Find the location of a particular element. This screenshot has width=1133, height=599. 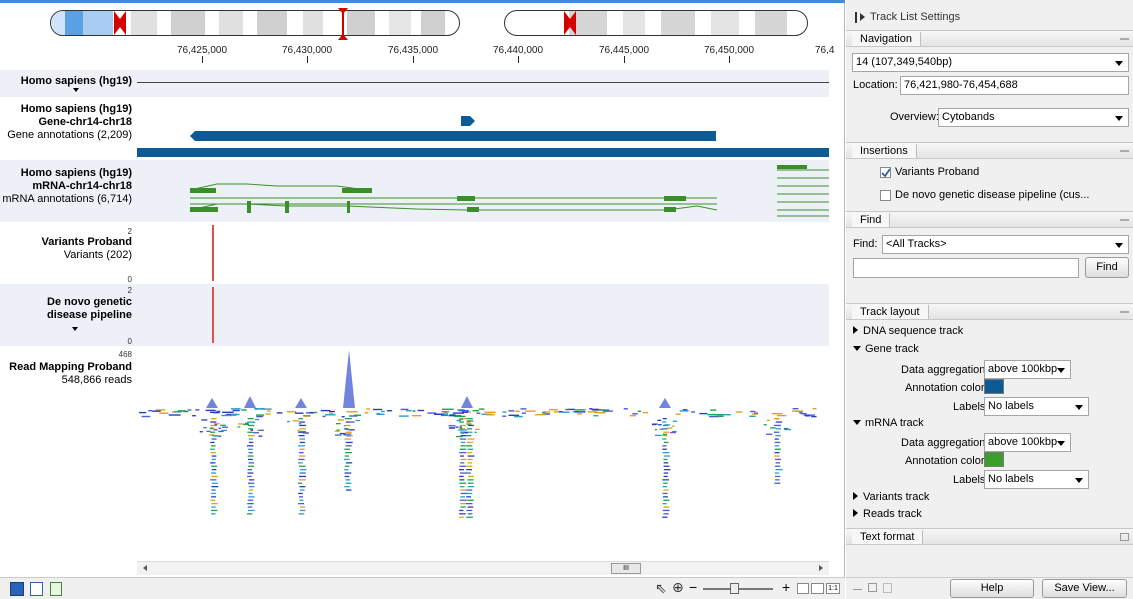

gene-data-aggregation-select: above 100kbp is located at coordinates (1027, 369).